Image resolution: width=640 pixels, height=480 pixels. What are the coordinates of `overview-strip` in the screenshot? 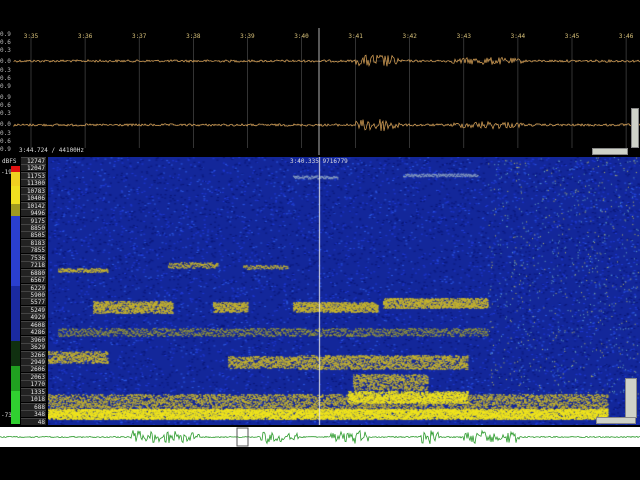 It's located at (320, 437).